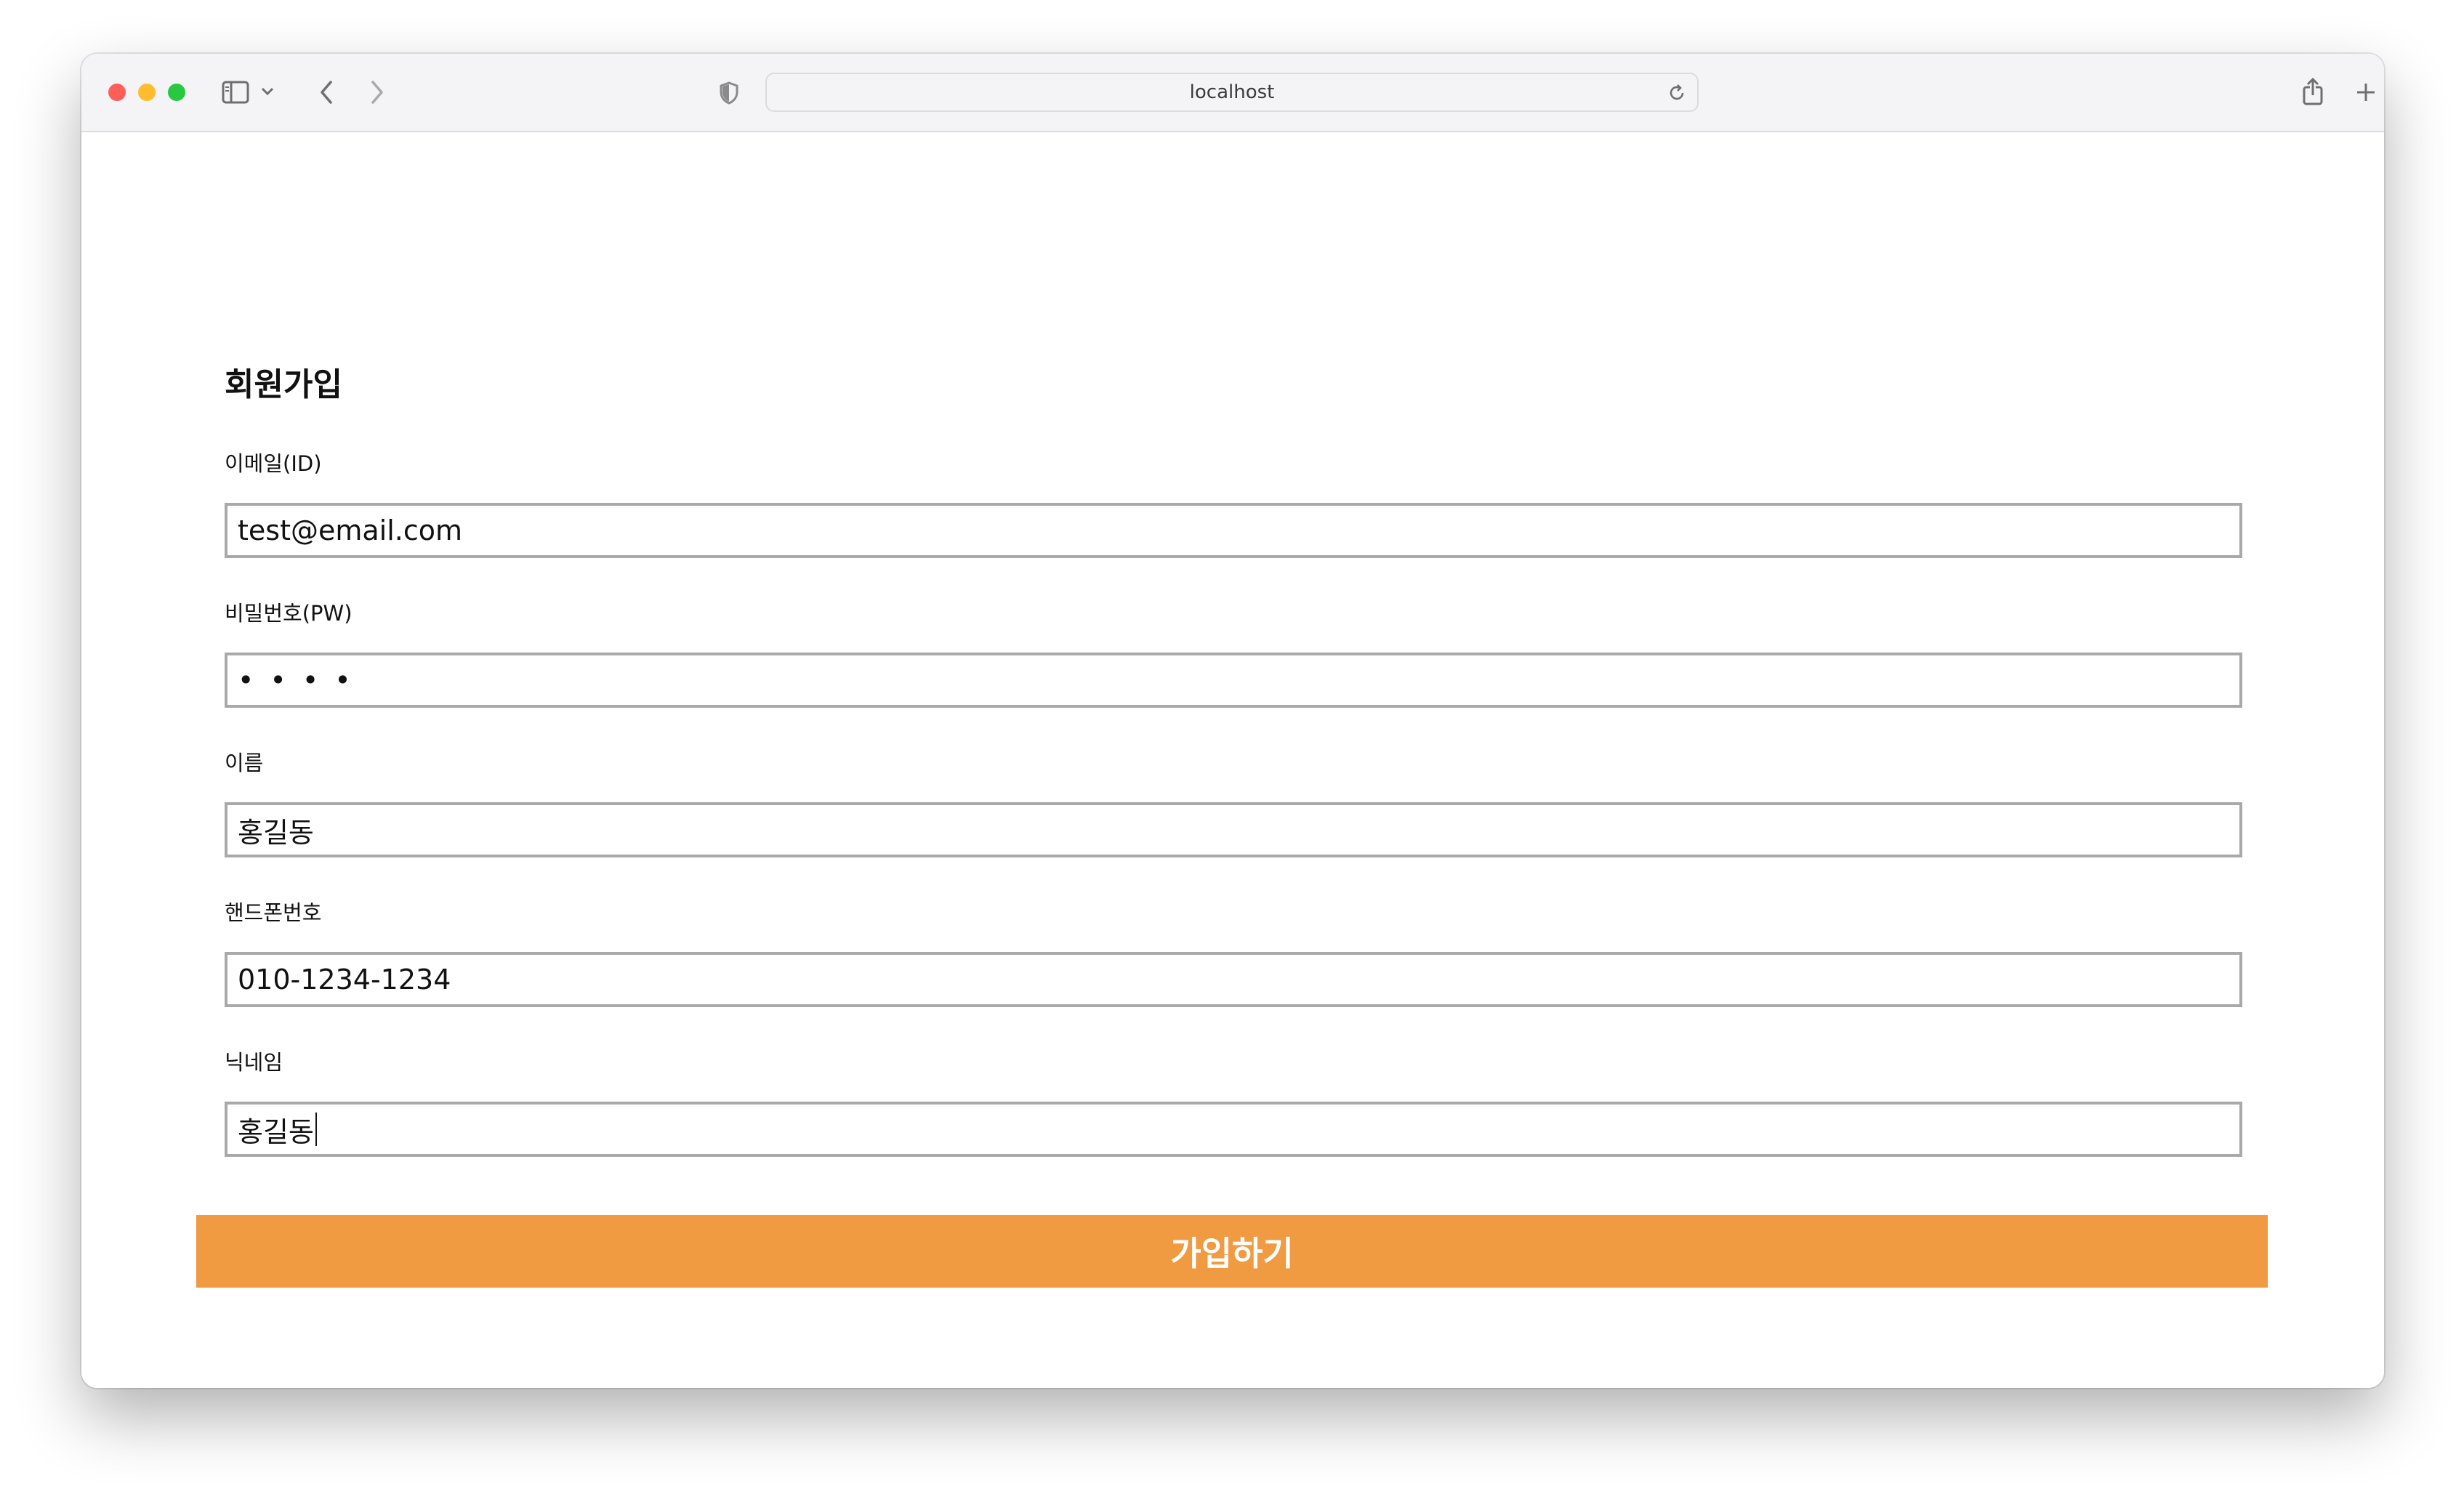 Image resolution: width=2464 pixels, height=1494 pixels. I want to click on phone-label: 핸드폰번호, so click(273, 912).